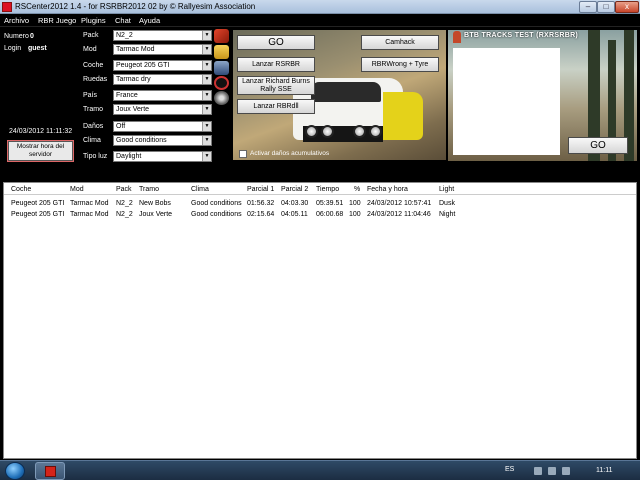 Image resolution: width=640 pixels, height=480 pixels. Describe the element at coordinates (162, 35) in the screenshot. I see `pack-select: N2_2 ▼` at that location.